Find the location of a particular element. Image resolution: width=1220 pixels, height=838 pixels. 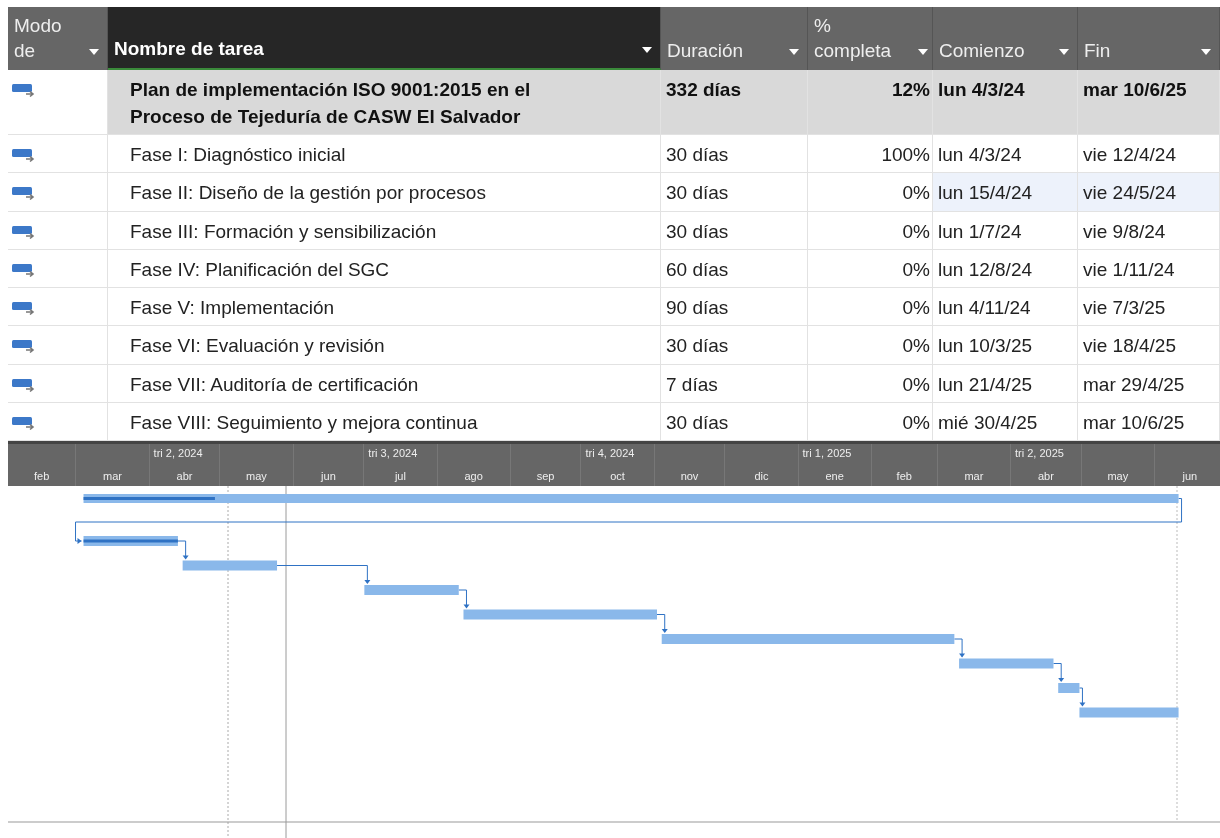

column-header: % completa is located at coordinates (870, 38).